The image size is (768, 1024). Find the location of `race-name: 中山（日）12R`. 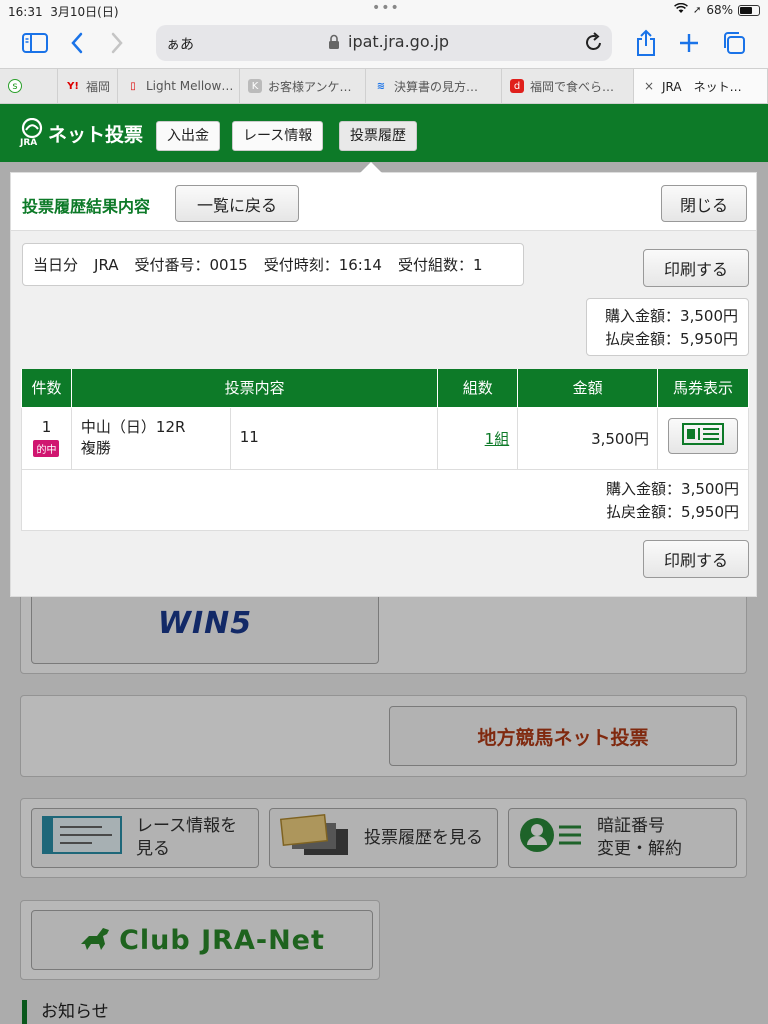

race-name: 中山（日）12R is located at coordinates (133, 426).